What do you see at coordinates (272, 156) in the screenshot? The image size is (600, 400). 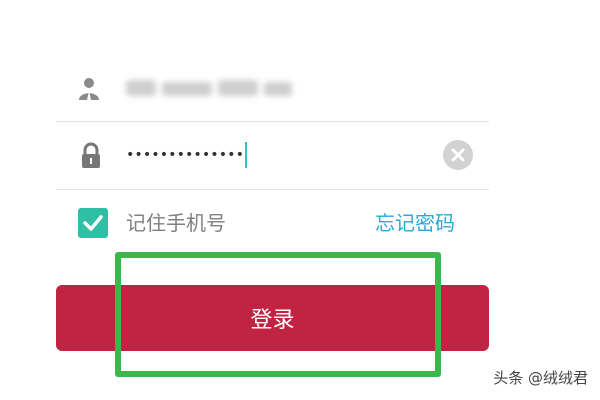 I see `password-row: ••••••••••••••` at bounding box center [272, 156].